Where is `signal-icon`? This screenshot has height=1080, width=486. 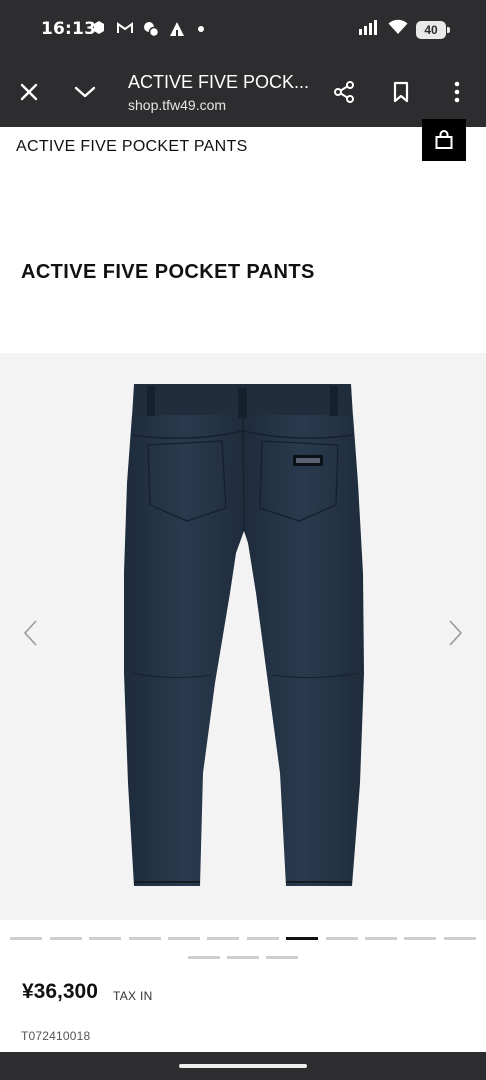 signal-icon is located at coordinates (369, 29).